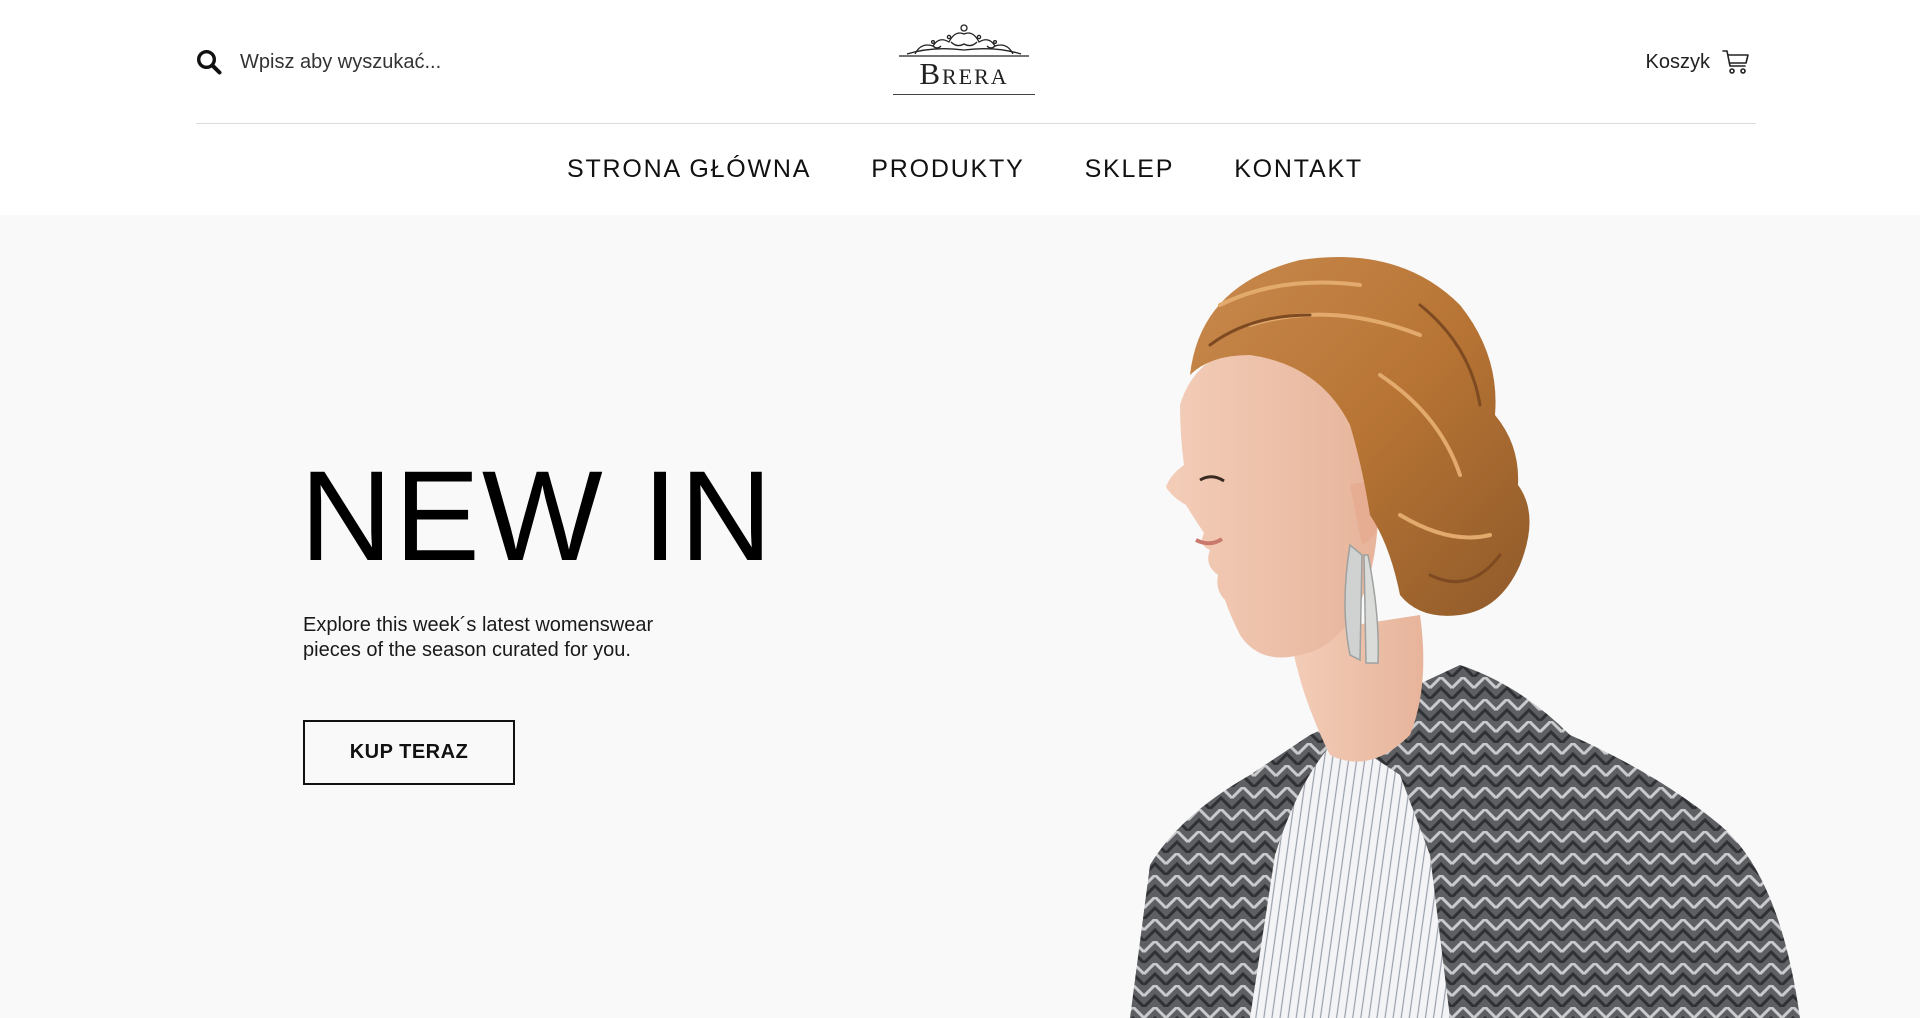  What do you see at coordinates (537, 516) in the screenshot?
I see `hero-title: NEW IN` at bounding box center [537, 516].